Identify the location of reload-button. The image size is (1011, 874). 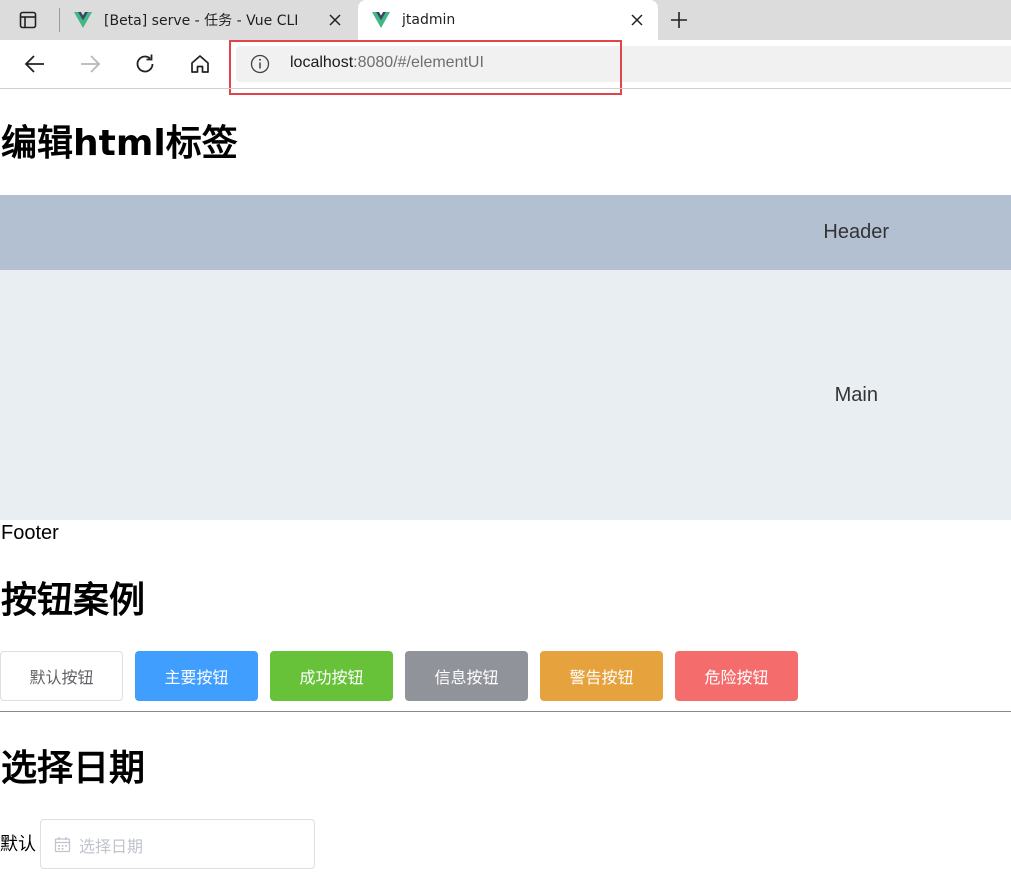
(145, 64).